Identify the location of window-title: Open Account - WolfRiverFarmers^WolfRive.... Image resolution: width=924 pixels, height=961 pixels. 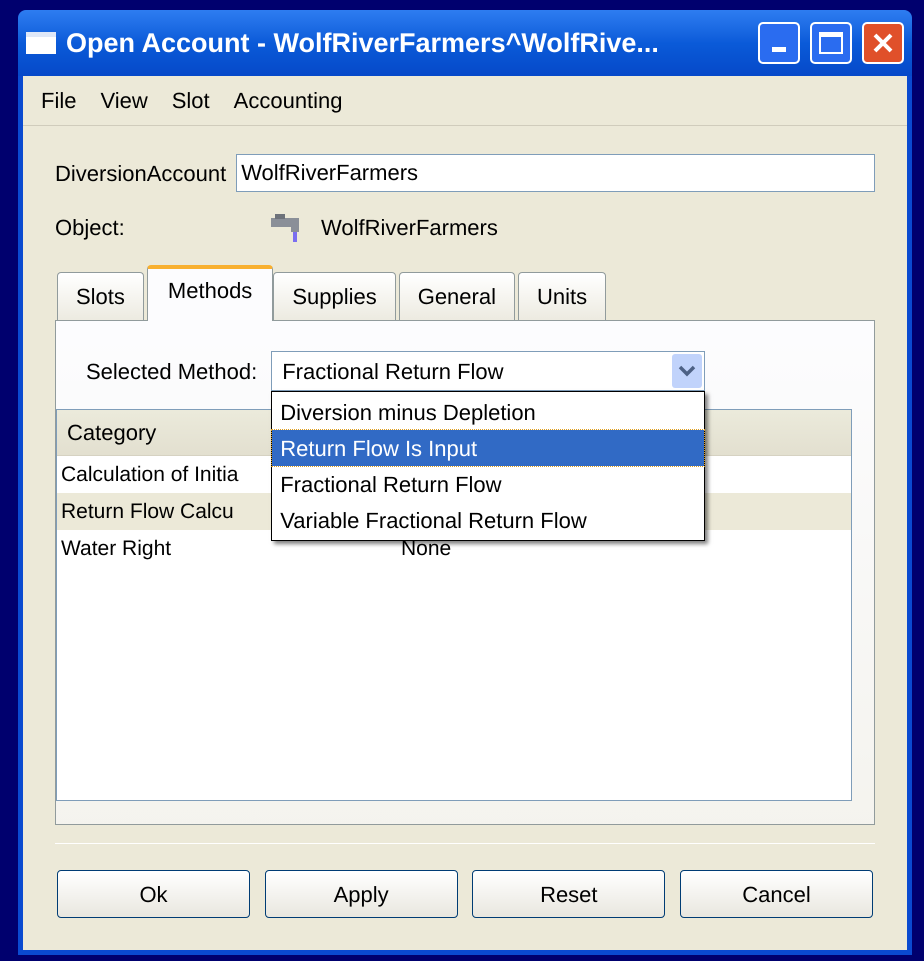
(363, 43).